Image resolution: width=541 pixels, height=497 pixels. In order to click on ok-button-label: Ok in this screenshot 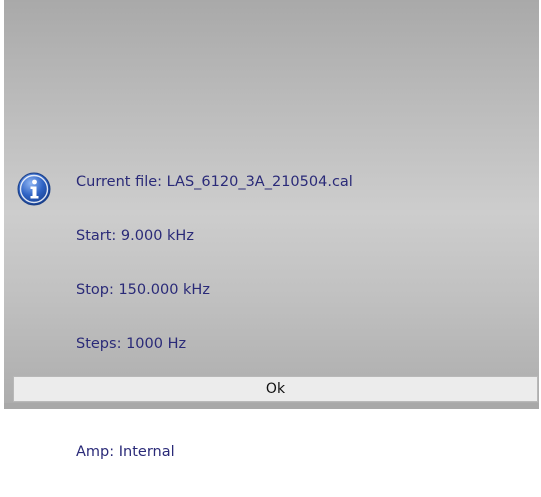, I will do `click(275, 389)`.